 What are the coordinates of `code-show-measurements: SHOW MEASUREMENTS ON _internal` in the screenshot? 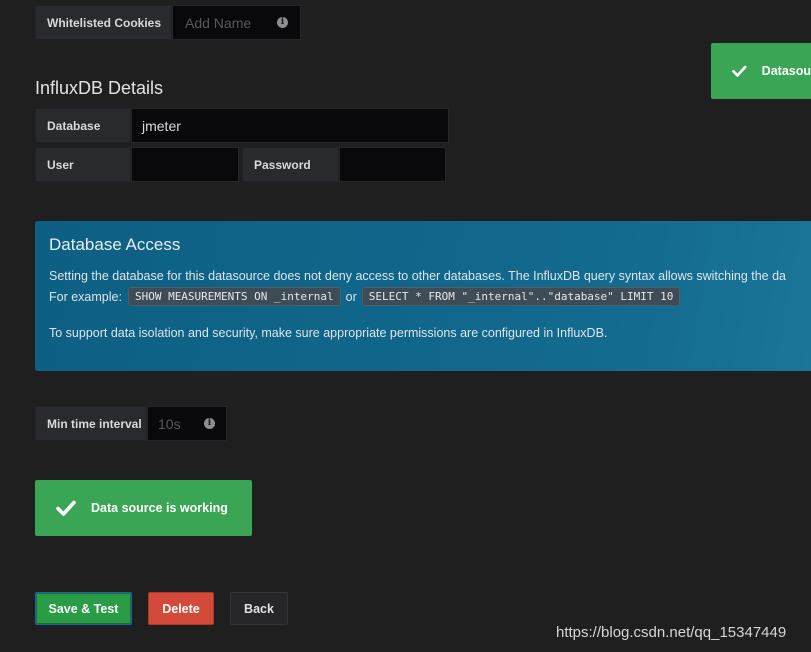 It's located at (234, 296).